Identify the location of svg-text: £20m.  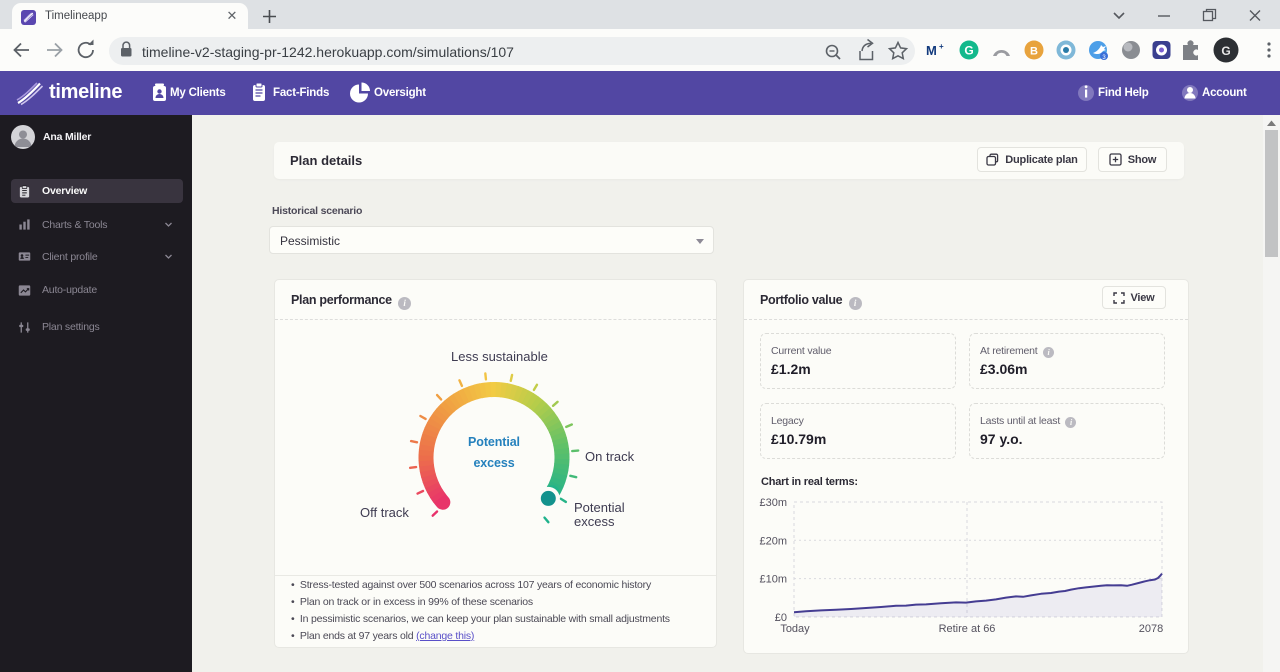
(773, 541).